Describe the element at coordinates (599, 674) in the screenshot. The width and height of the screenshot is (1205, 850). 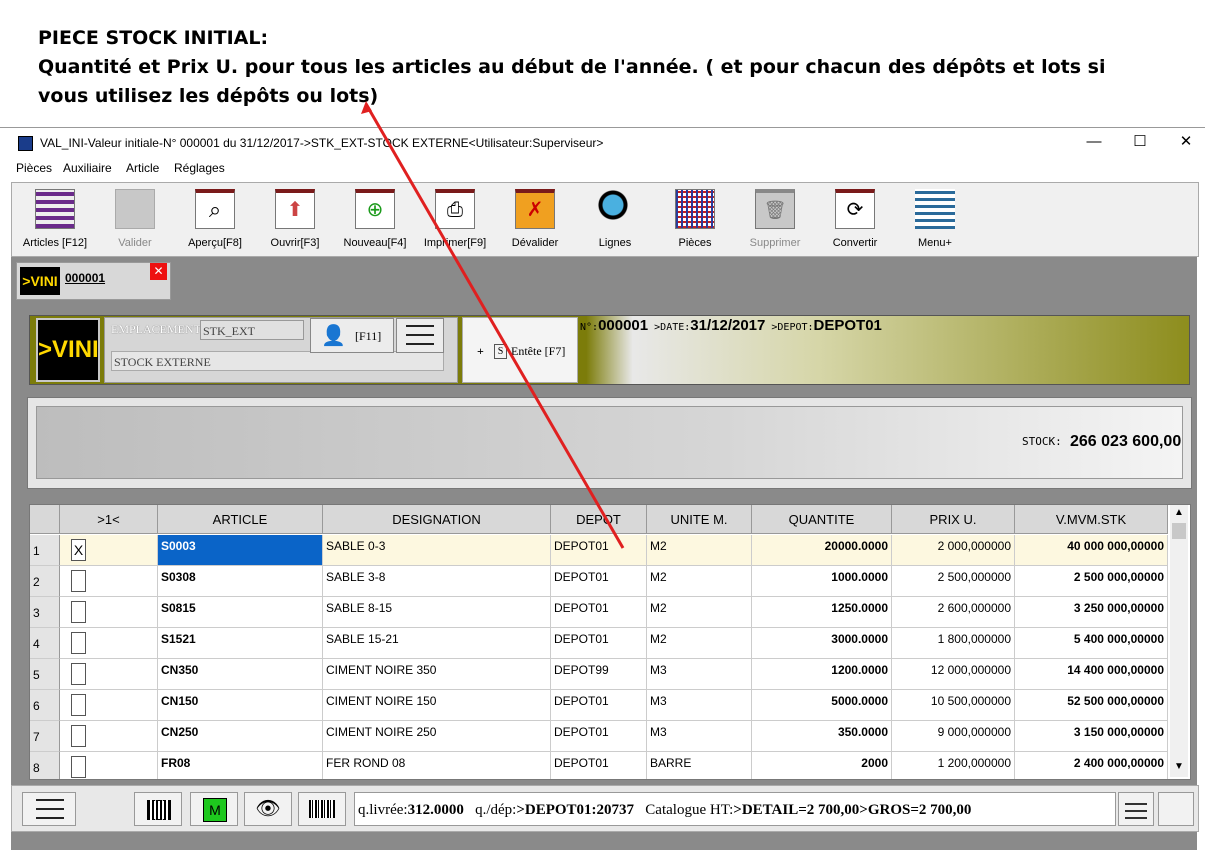
I see `grid-cell-depot: DEPOT99` at that location.